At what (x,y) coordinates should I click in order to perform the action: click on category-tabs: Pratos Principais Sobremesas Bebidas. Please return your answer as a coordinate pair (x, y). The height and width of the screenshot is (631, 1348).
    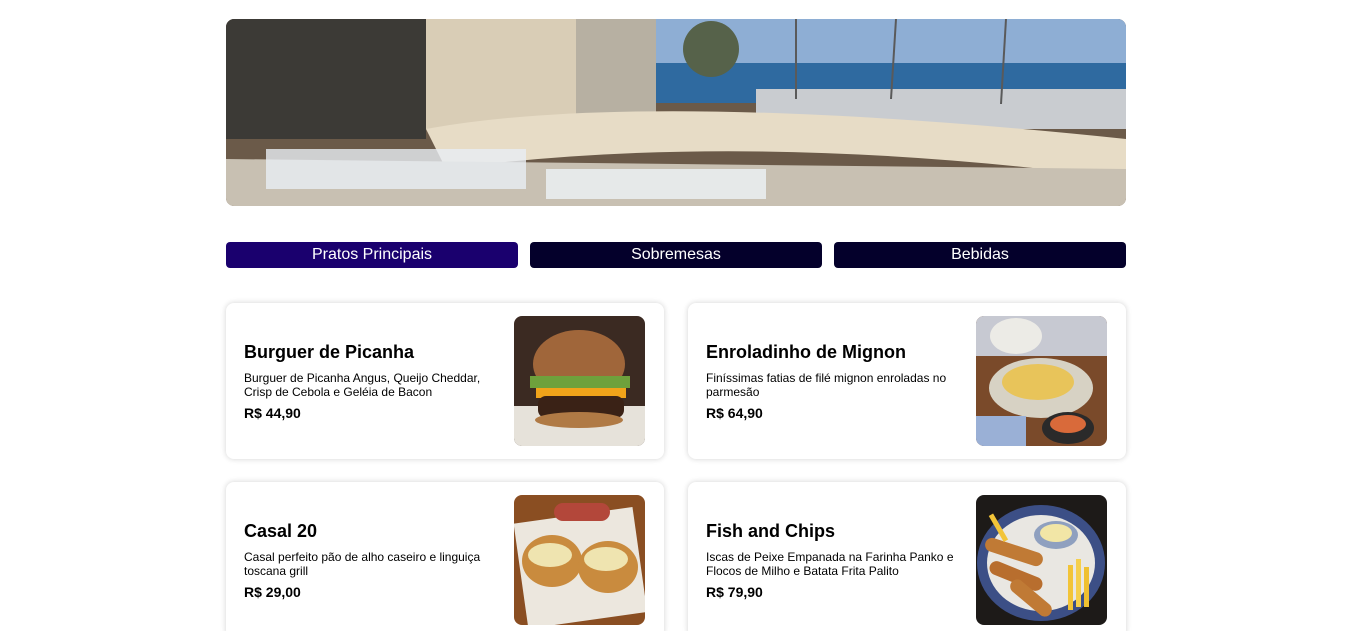
    Looking at the image, I should click on (676, 255).